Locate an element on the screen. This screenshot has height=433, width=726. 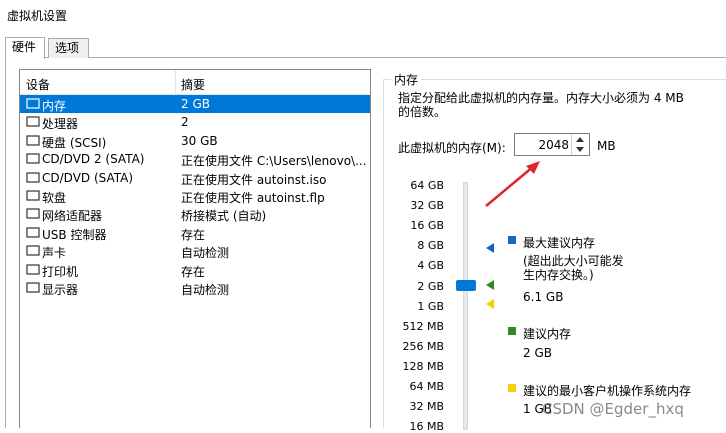
device-name: 处理器 is located at coordinates (60, 124).